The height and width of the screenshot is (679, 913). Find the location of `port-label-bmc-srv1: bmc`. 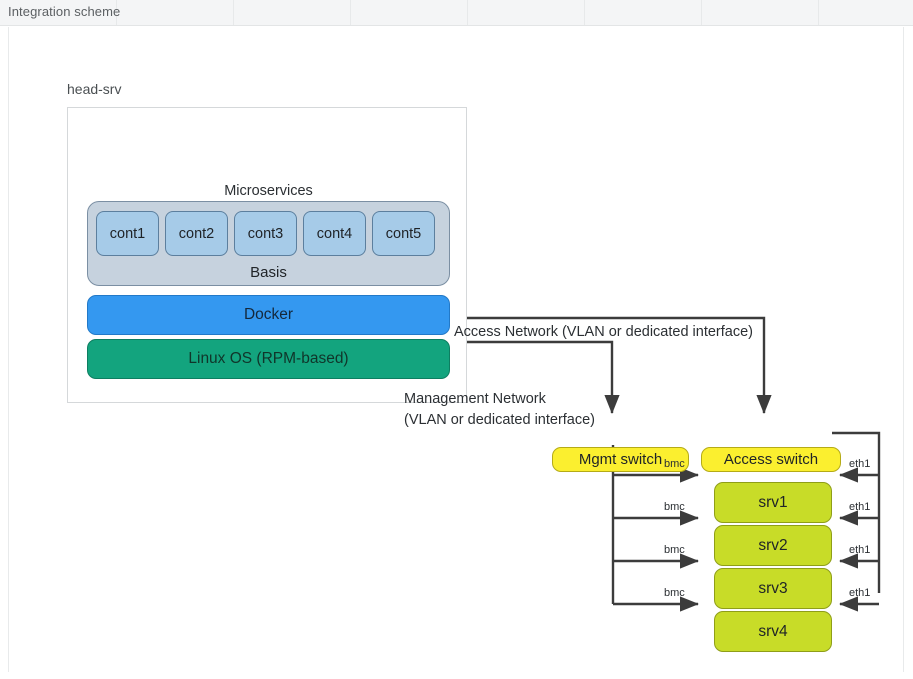

port-label-bmc-srv1: bmc is located at coordinates (674, 464).